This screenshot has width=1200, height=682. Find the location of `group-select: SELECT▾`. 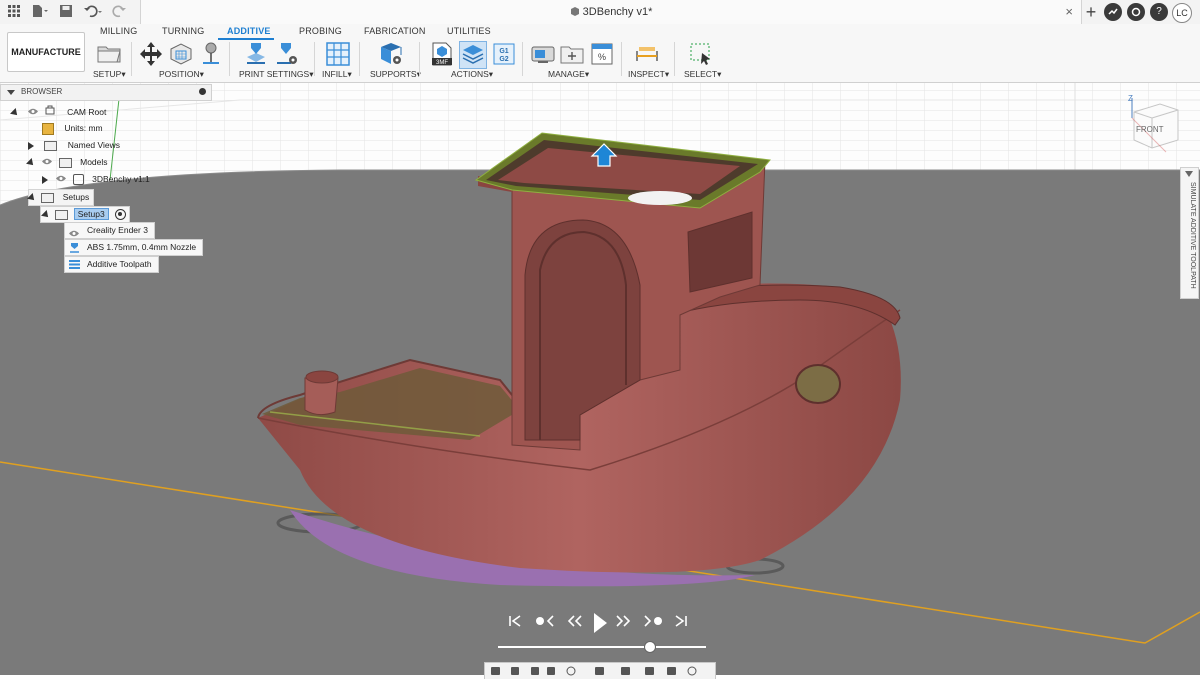

group-select: SELECT▾ is located at coordinates (702, 74).